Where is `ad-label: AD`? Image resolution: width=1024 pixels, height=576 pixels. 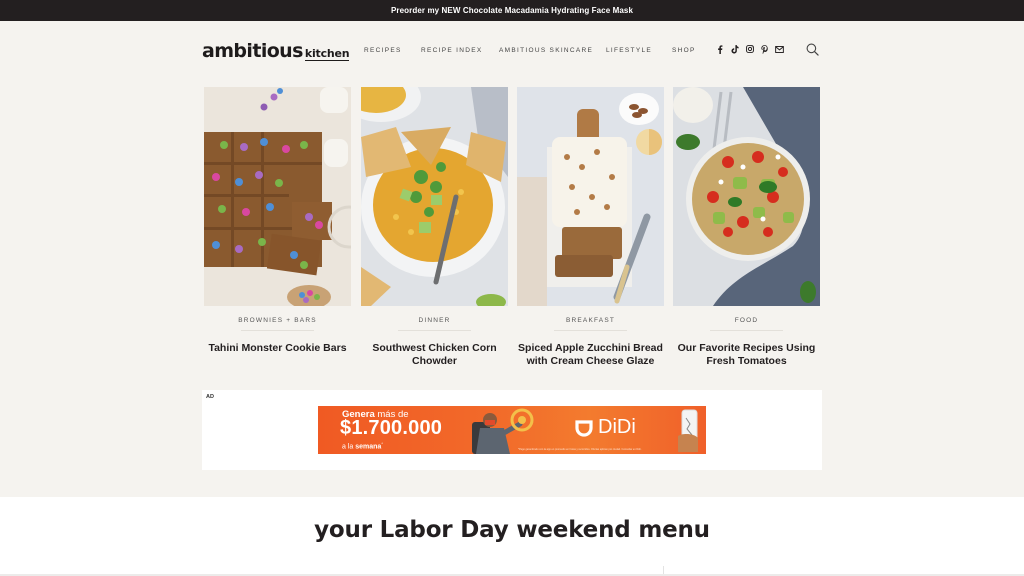
ad-label: AD is located at coordinates (210, 397).